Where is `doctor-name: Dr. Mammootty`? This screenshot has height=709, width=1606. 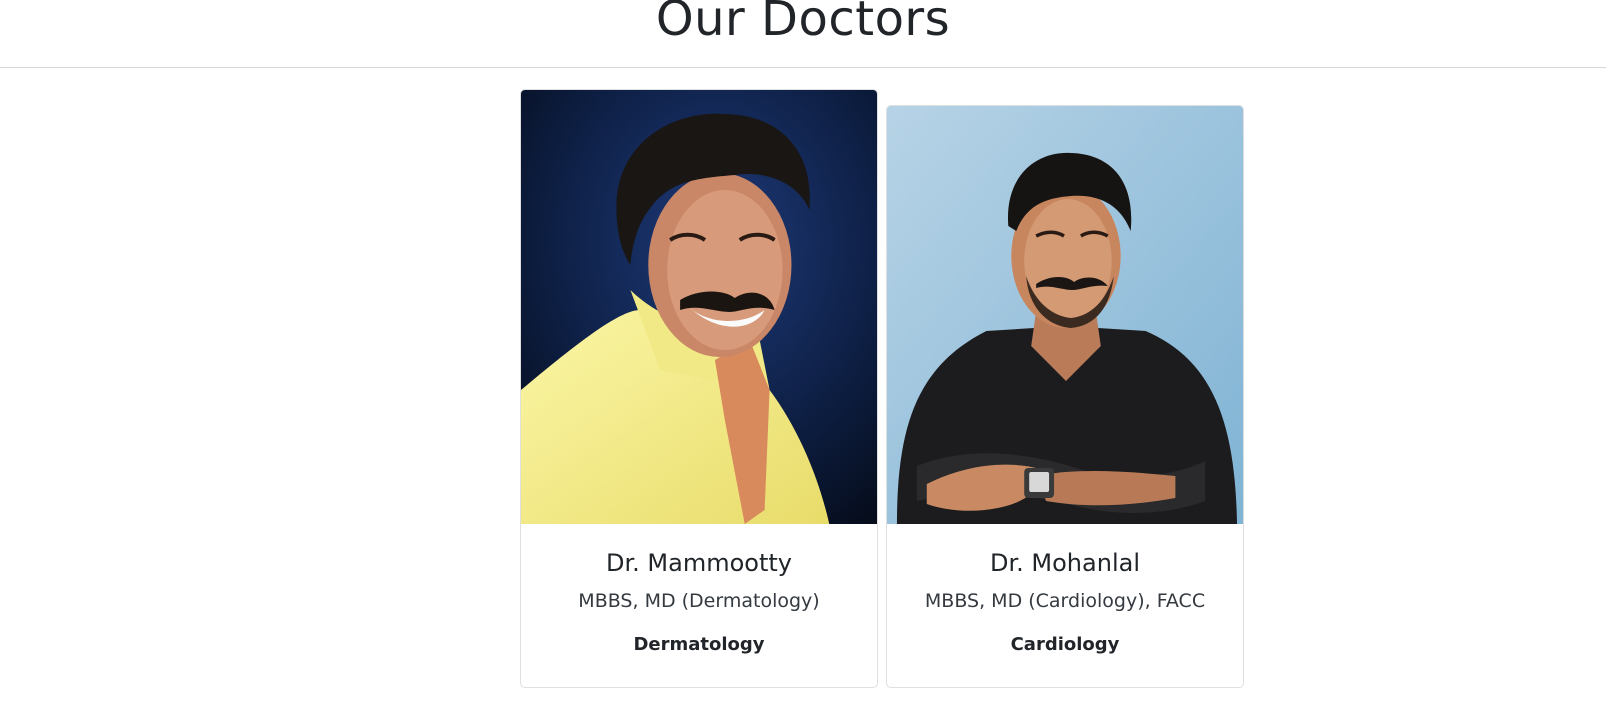 doctor-name: Dr. Mammootty is located at coordinates (699, 563).